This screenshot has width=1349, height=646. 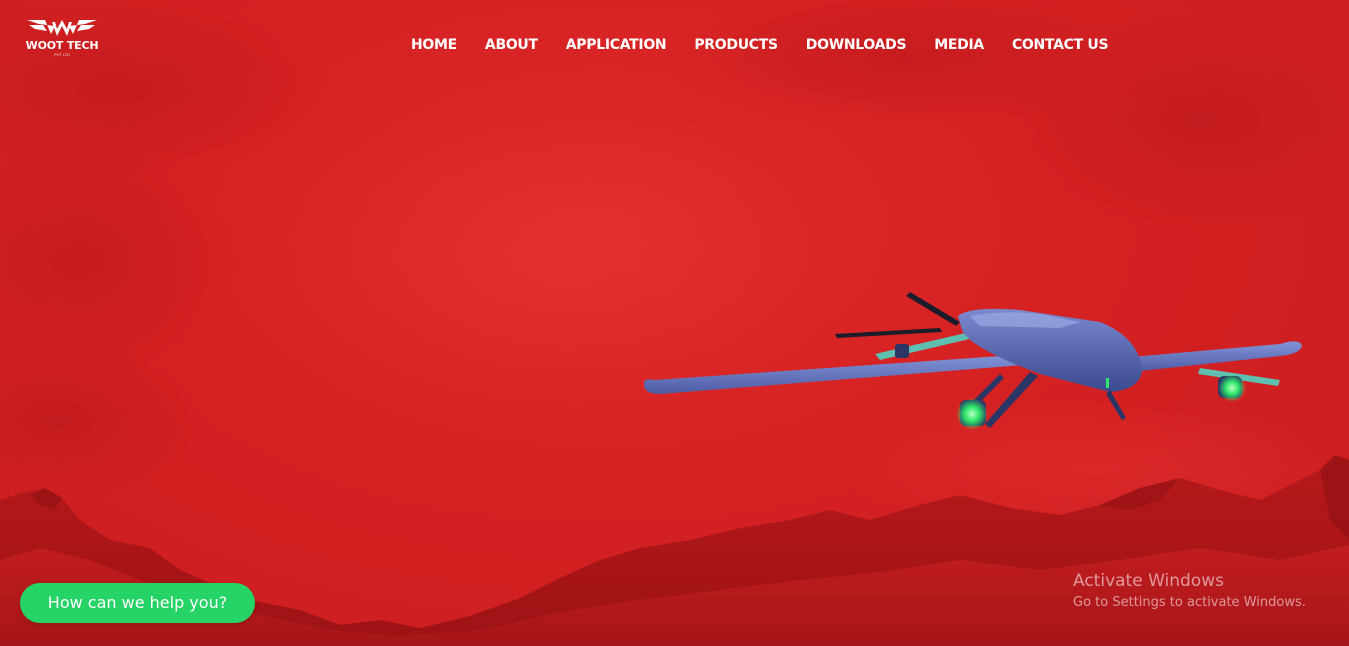 I want to click on logo-subtext: PVT LTD, so click(x=62, y=54).